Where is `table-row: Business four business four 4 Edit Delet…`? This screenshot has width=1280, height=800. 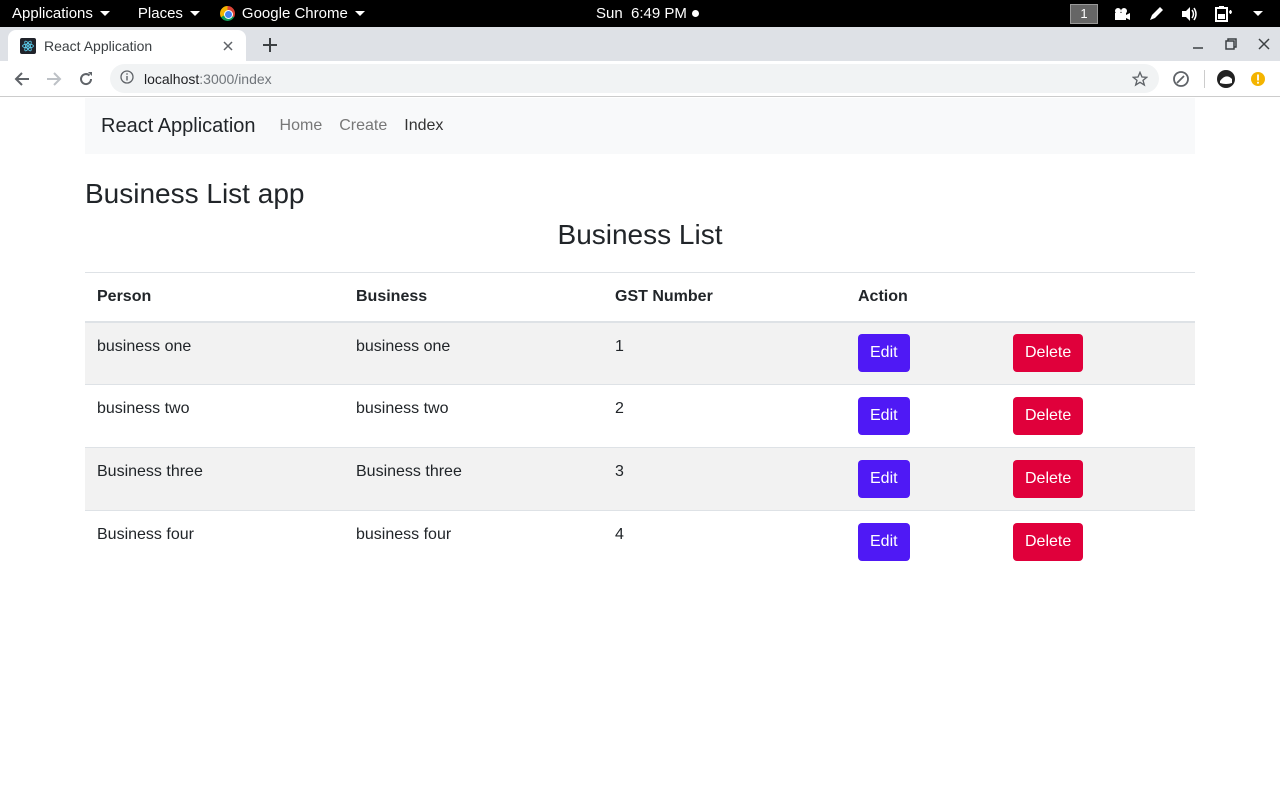 table-row: Business four business four 4 Edit Delet… is located at coordinates (640, 542).